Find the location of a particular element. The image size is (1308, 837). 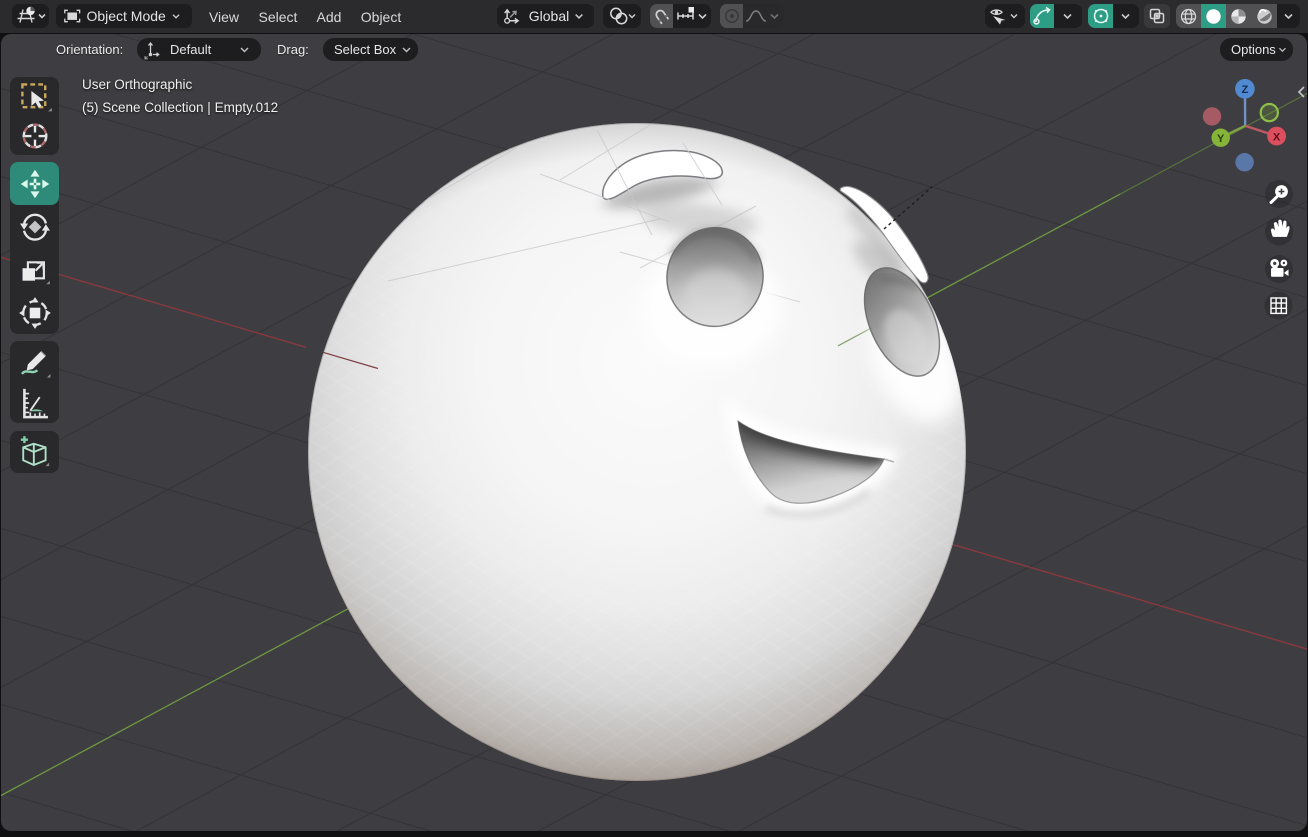

svg-text: Y is located at coordinates (1221, 139).